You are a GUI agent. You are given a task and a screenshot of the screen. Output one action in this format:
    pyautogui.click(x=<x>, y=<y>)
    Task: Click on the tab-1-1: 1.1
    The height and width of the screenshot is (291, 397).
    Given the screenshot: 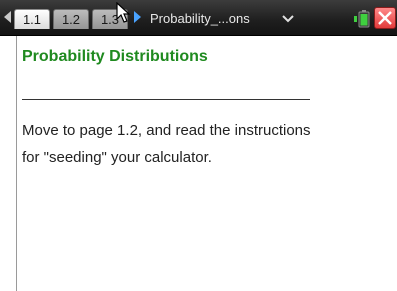 What is the action you would take?
    pyautogui.click(x=32, y=19)
    